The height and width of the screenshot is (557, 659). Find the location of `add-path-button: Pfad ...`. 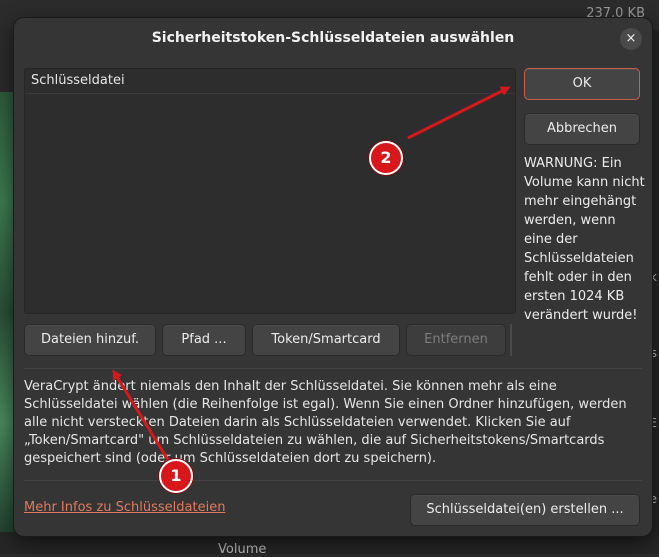

add-path-button: Pfad ... is located at coordinates (204, 340).